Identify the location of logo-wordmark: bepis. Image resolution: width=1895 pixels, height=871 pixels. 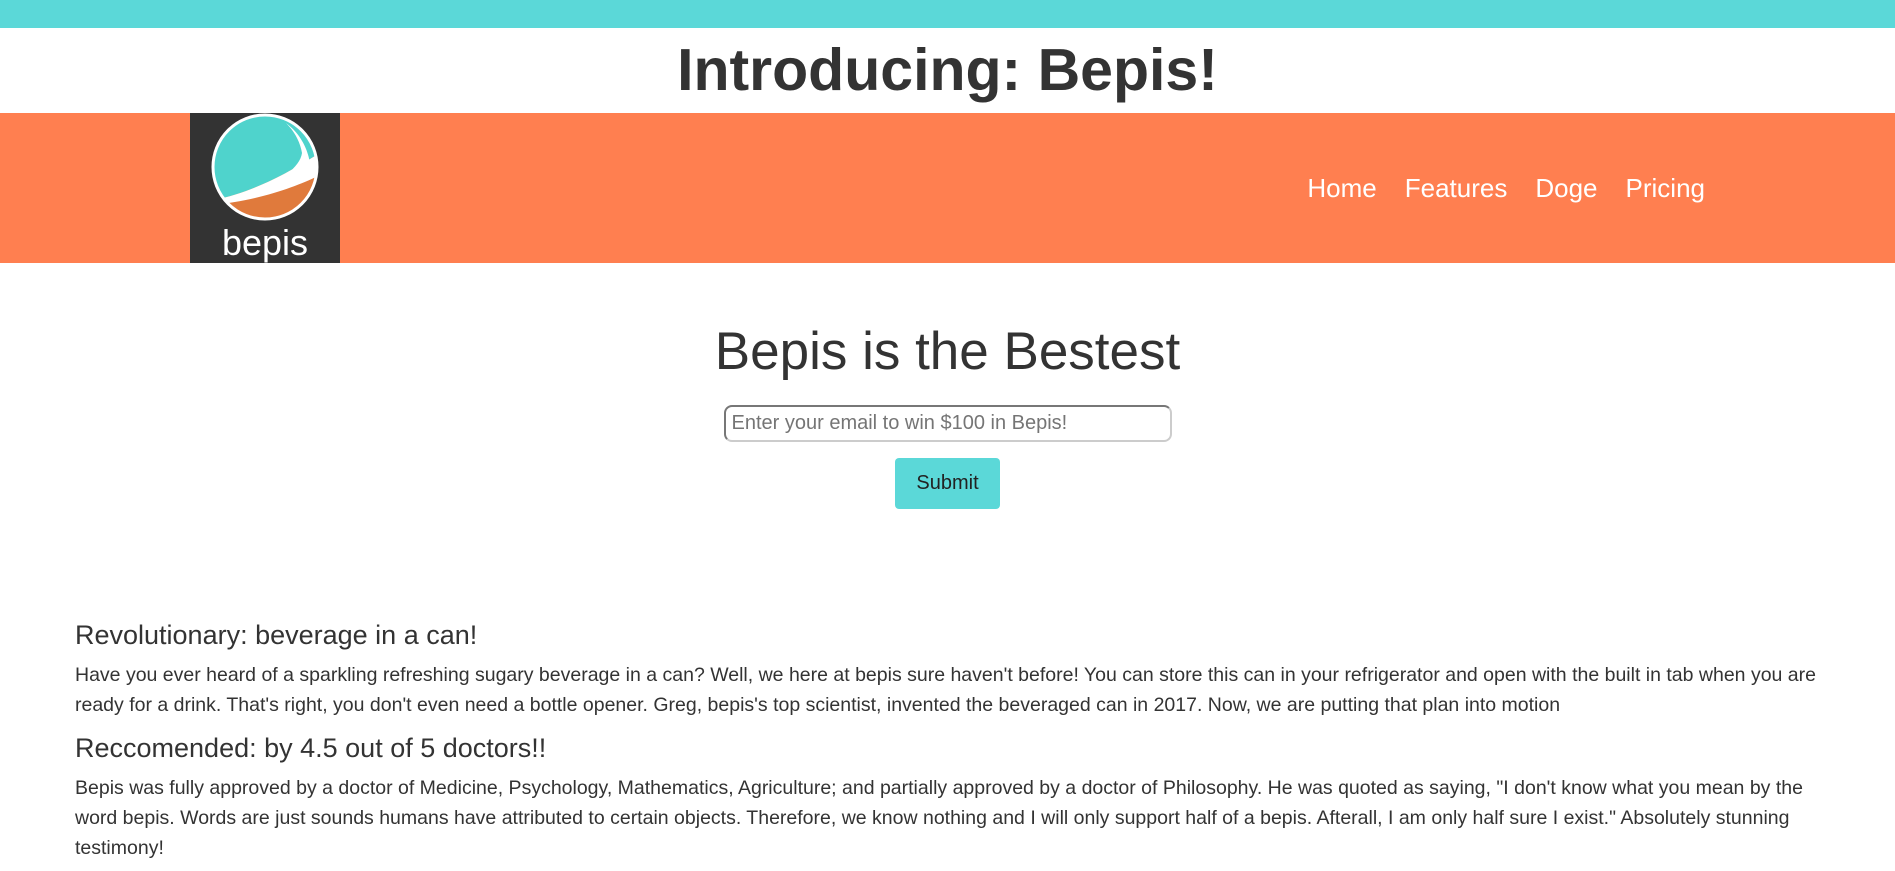
(265, 242).